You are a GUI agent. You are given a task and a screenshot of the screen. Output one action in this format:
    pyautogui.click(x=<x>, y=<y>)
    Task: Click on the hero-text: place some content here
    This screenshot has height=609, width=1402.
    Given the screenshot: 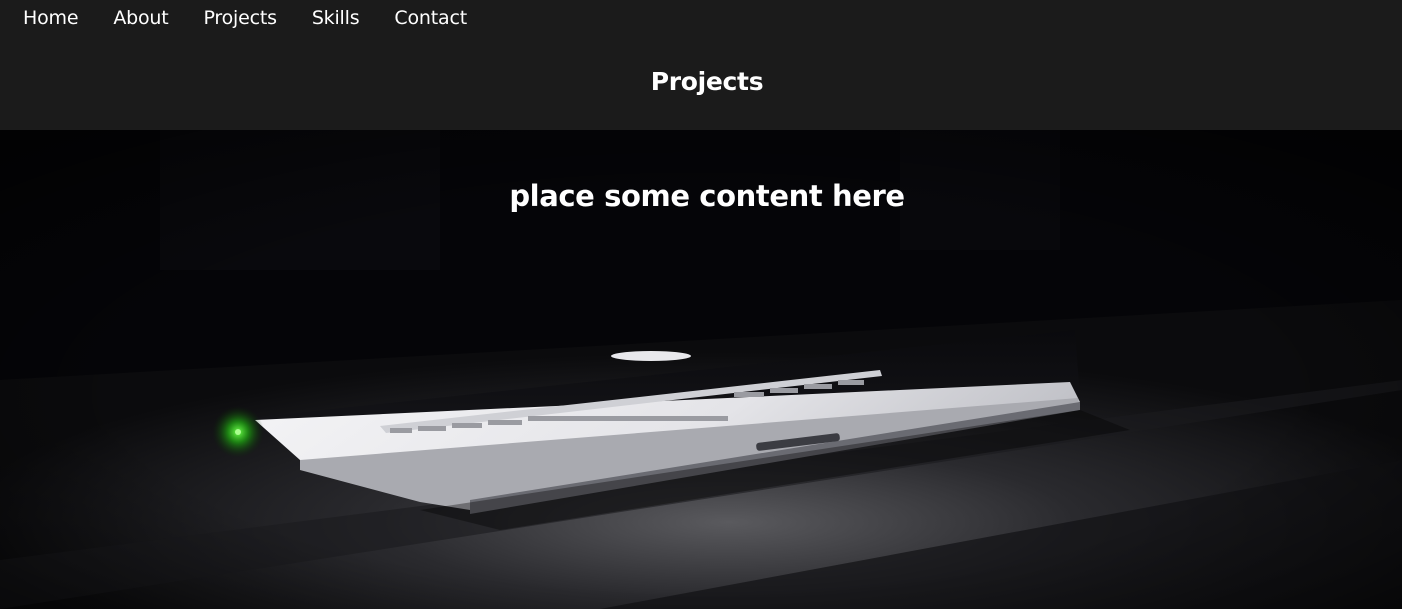 What is the action you would take?
    pyautogui.click(x=707, y=196)
    